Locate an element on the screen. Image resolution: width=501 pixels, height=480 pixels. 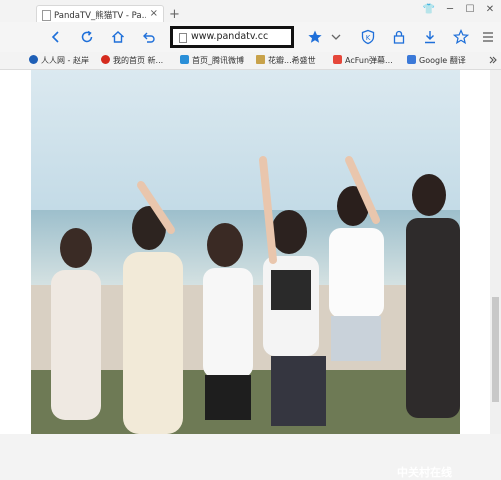
minimize-button: ─ is located at coordinates (450, 10).